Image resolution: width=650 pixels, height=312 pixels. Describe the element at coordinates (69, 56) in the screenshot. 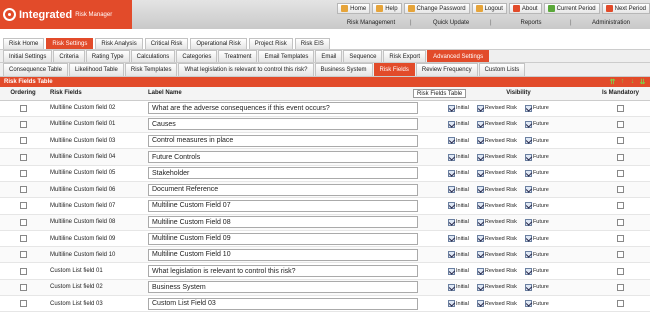

I see `tab-criteria: Criteria` at that location.